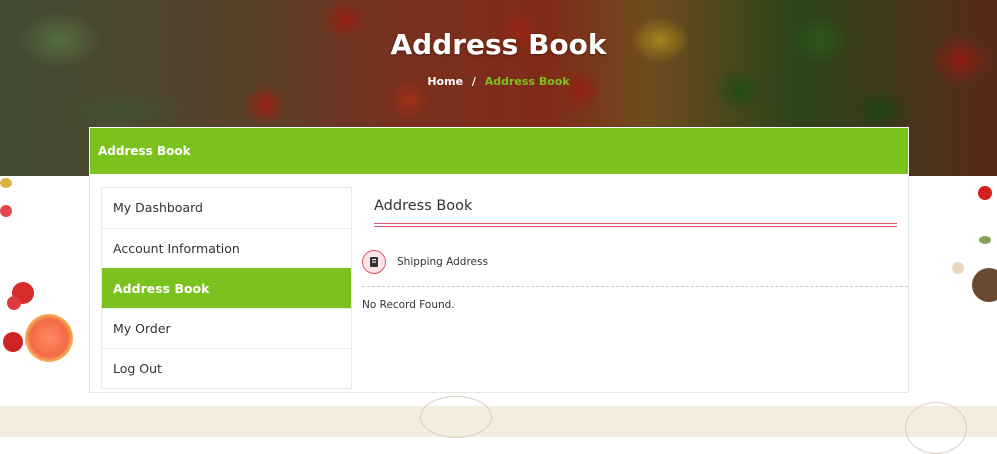 Image resolution: width=997 pixels, height=454 pixels. Describe the element at coordinates (442, 262) in the screenshot. I see `shipping-address-label: Shipping Address` at that location.